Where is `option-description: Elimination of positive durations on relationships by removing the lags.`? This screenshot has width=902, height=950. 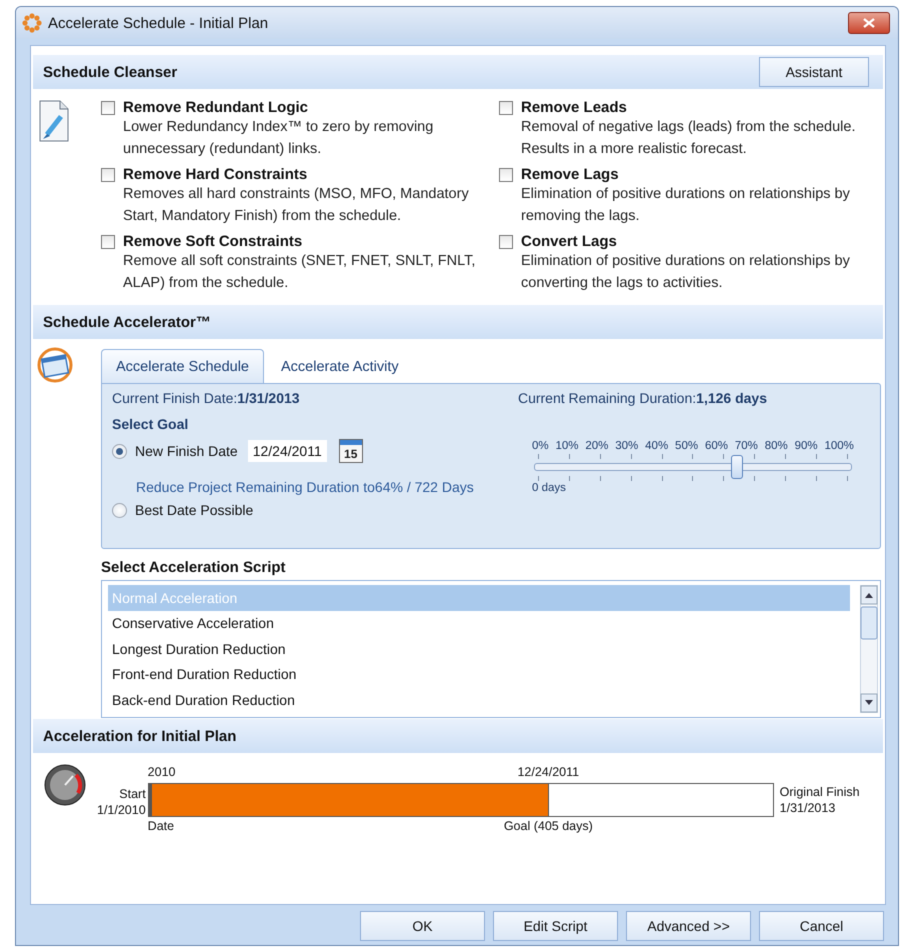 option-description: Elimination of positive durations on relationships by removing the lags. is located at coordinates (686, 205).